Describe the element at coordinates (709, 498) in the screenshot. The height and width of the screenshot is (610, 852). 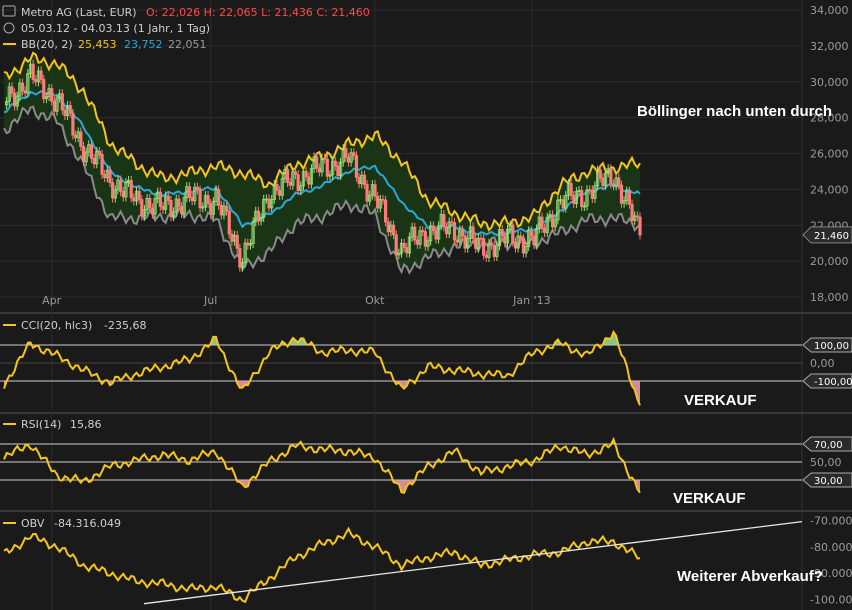
I see `annotation-rsi-sell: VERKAUF` at that location.